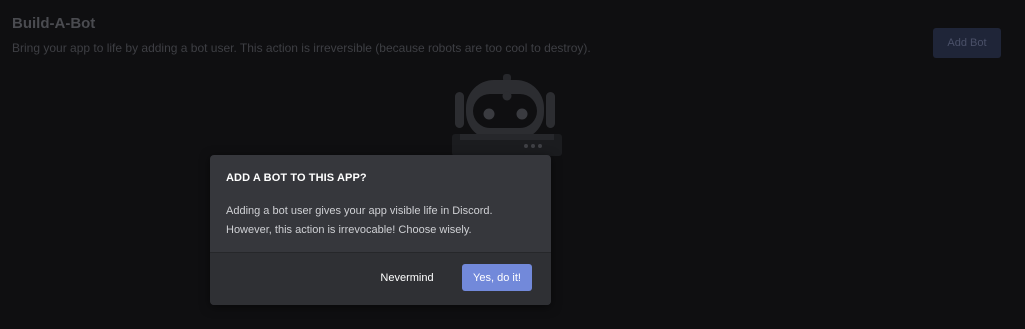 The width and height of the screenshot is (1025, 329). I want to click on section-title: Build-A-Bot, so click(54, 23).